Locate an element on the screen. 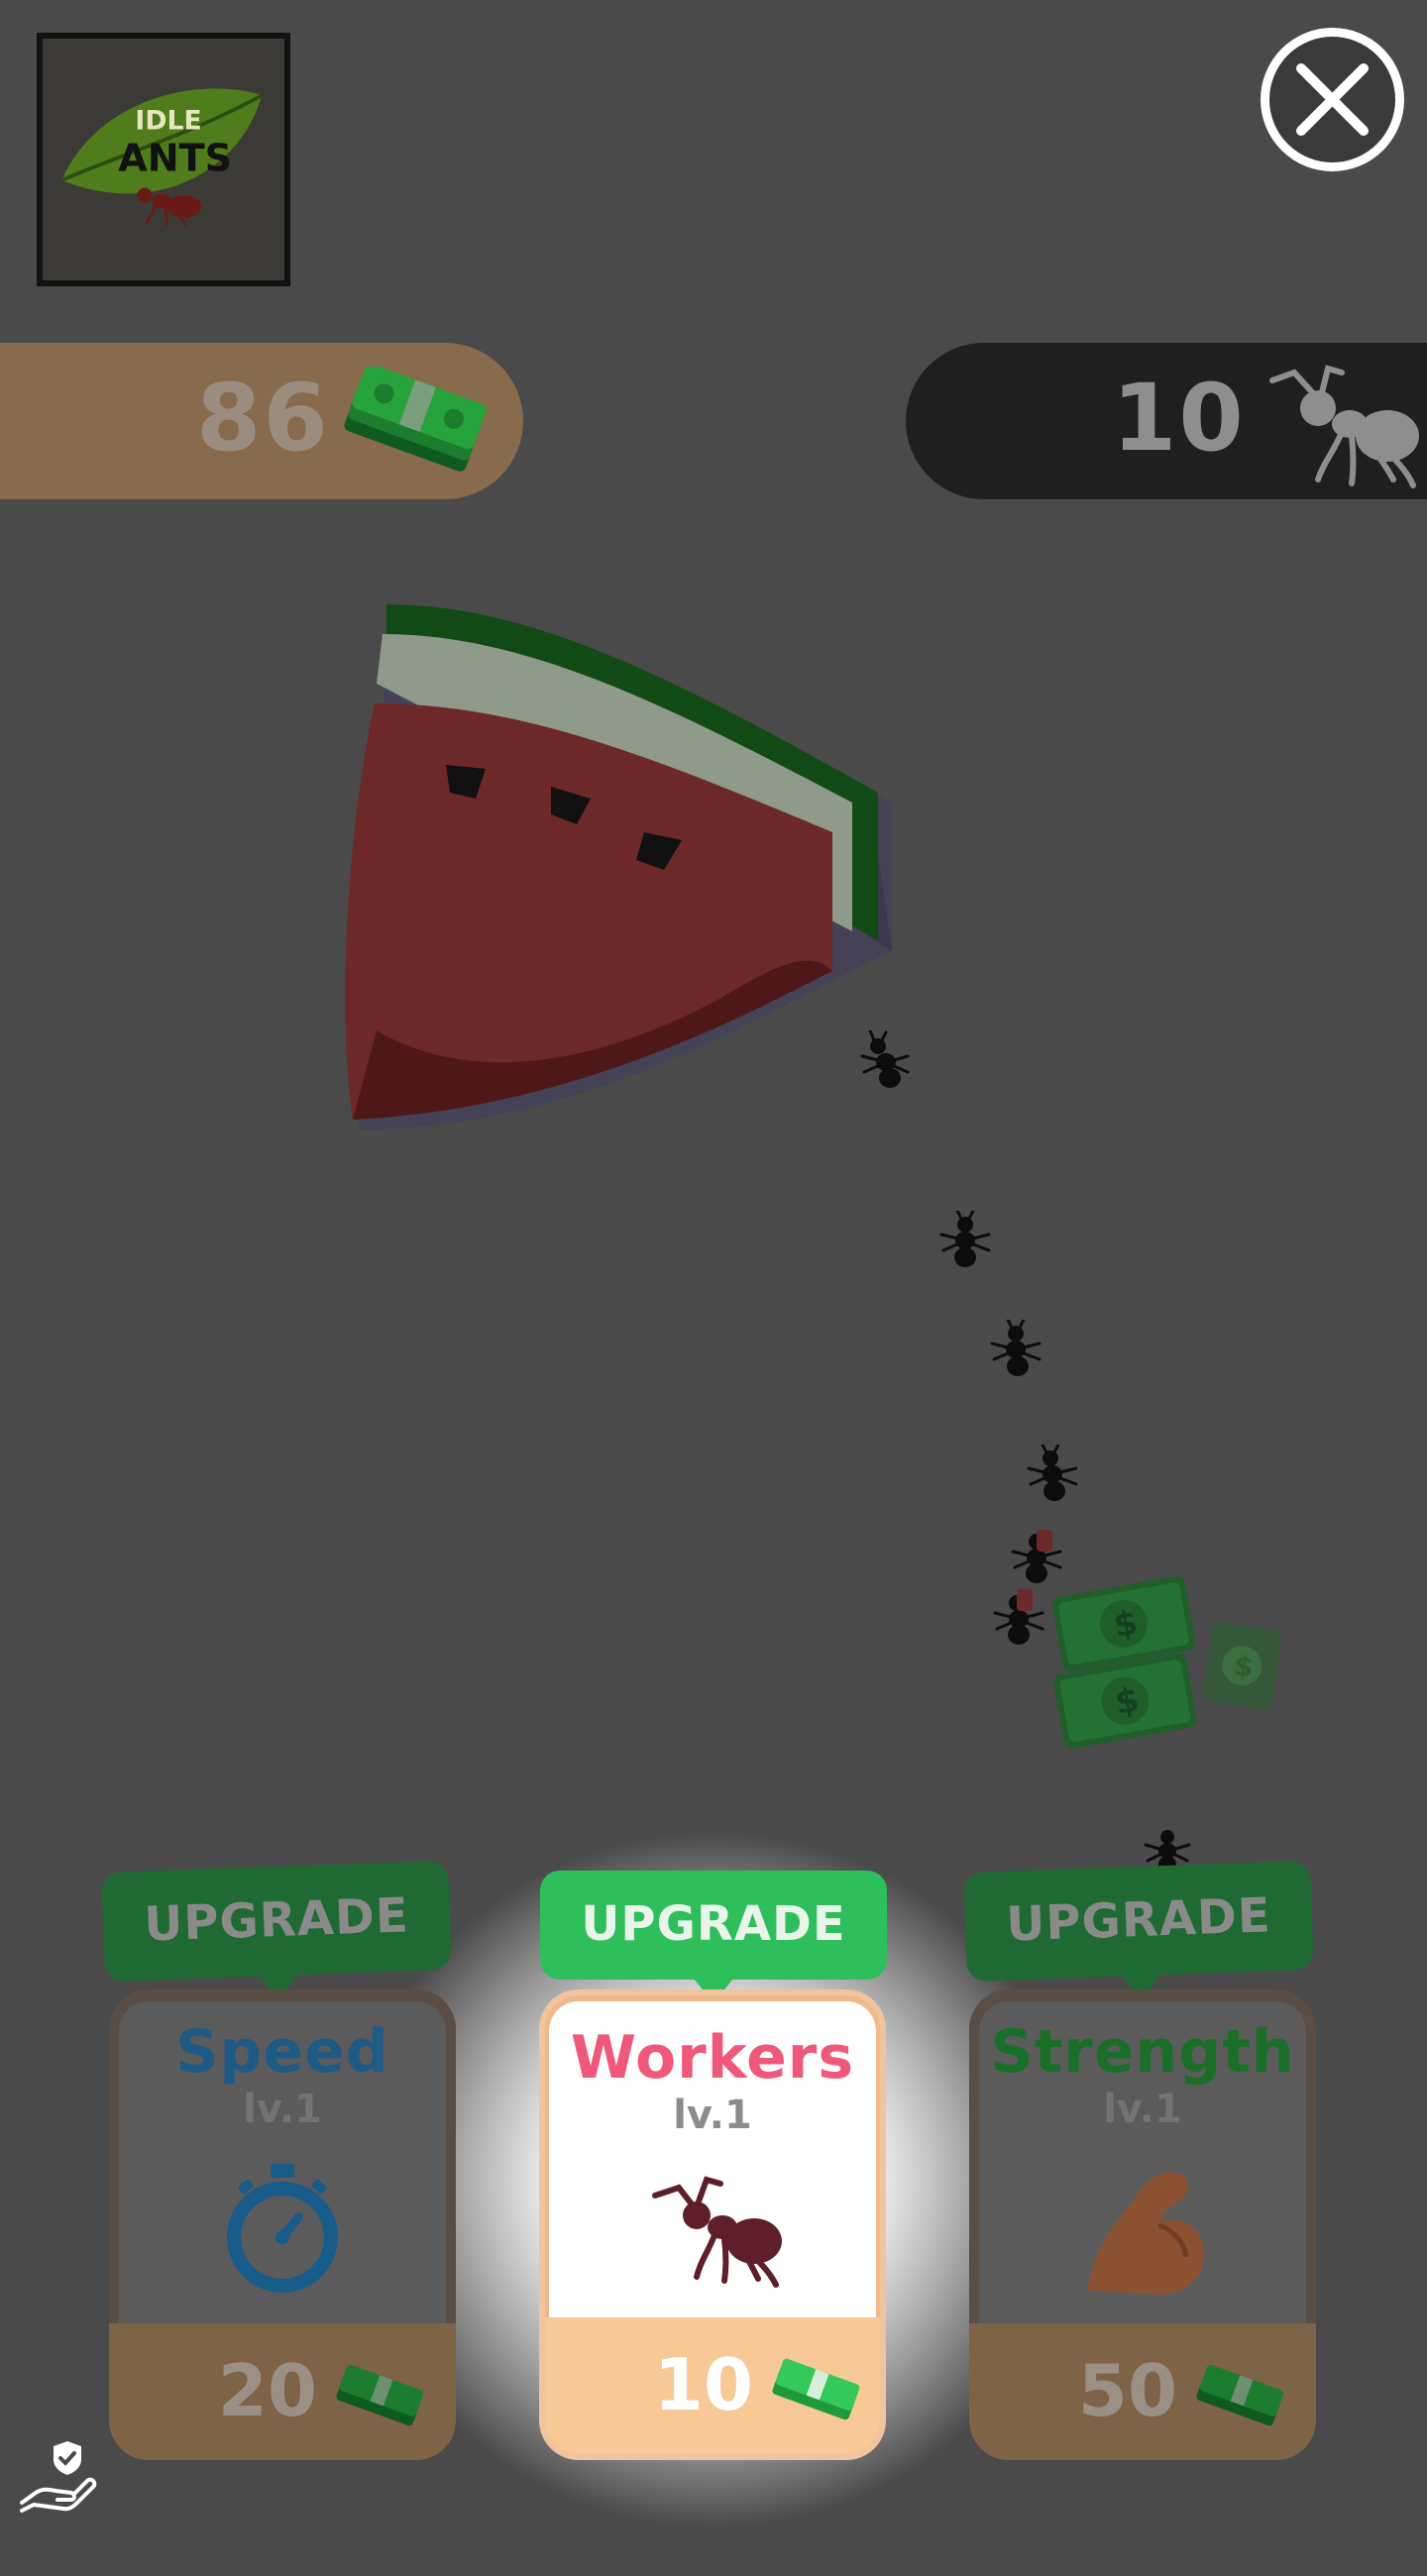 Image resolution: width=1427 pixels, height=2576 pixels. logo-title-line2: ANTS is located at coordinates (175, 157).